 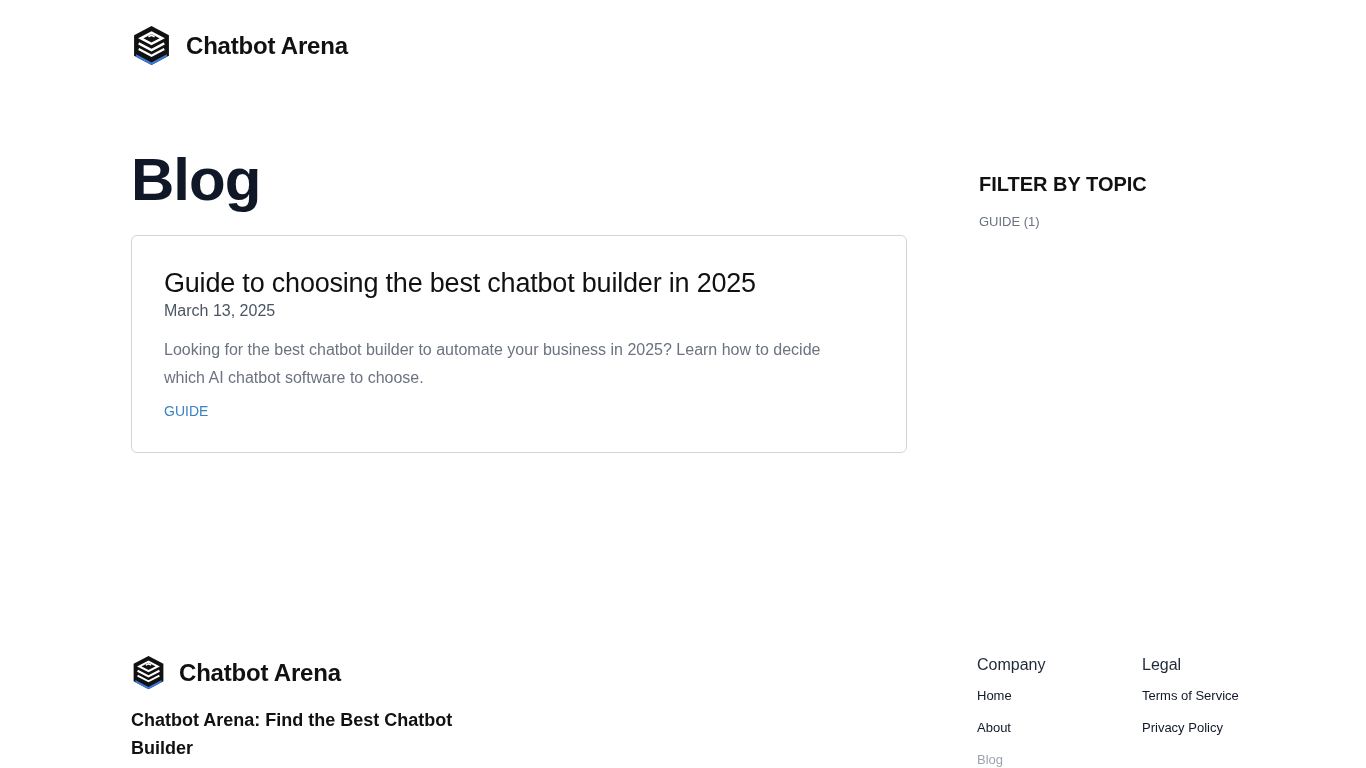 I want to click on page-title: Blog, so click(x=196, y=180).